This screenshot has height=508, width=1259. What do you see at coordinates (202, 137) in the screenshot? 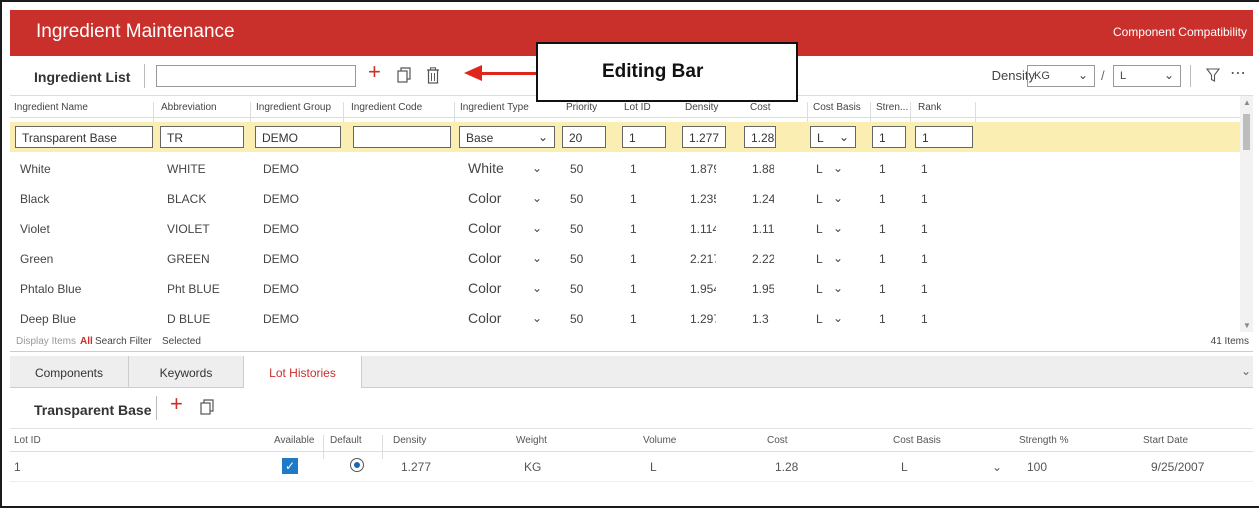
I see `abbreviation-field: TR` at bounding box center [202, 137].